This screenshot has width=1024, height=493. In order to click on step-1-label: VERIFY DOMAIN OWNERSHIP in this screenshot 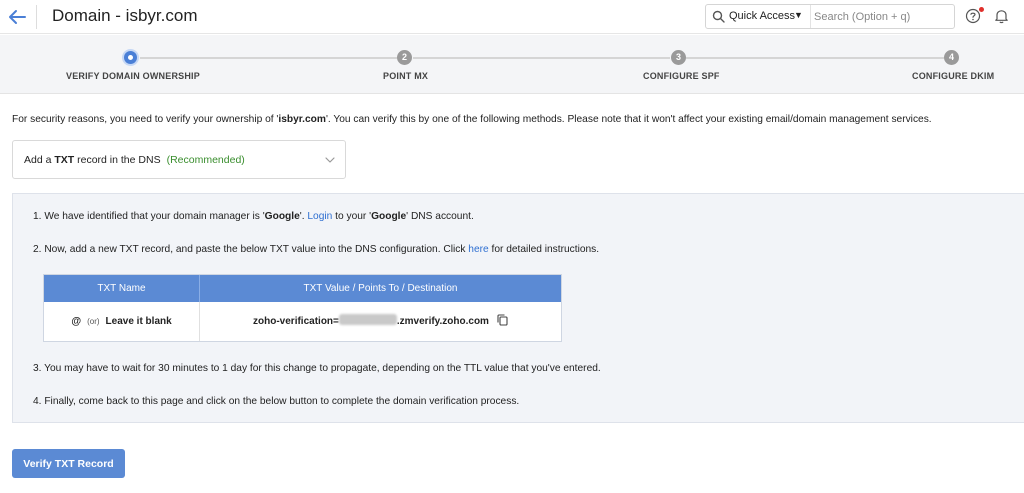, I will do `click(133, 76)`.